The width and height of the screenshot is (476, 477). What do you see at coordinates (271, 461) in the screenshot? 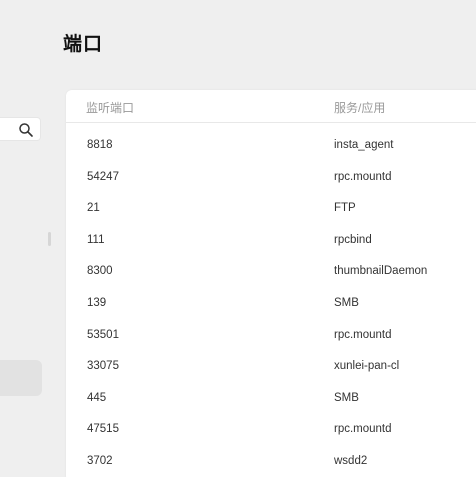
I see `table-row: 3702 wsdd2` at bounding box center [271, 461].